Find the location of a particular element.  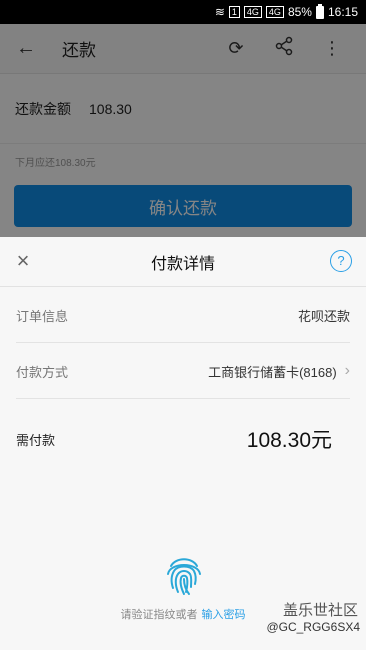

status-bar: ≋ 1 4G 4G 85% 16:15 is located at coordinates (183, 12).